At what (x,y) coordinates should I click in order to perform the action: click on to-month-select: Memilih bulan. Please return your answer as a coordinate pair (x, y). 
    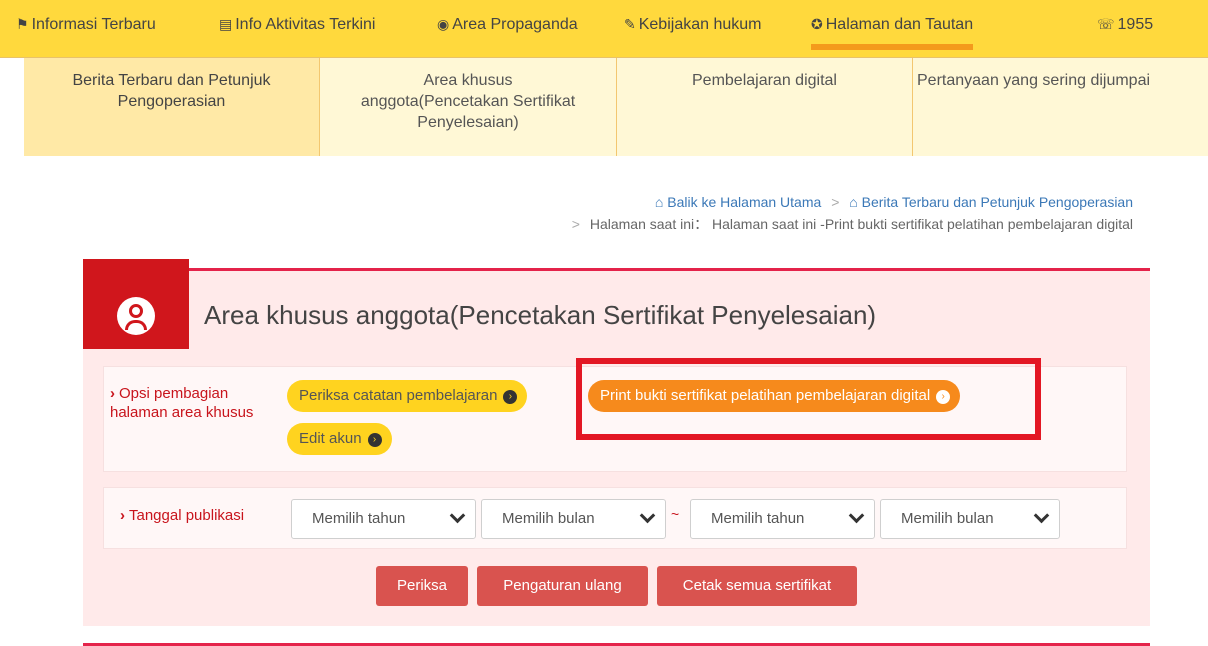
    Looking at the image, I should click on (970, 519).